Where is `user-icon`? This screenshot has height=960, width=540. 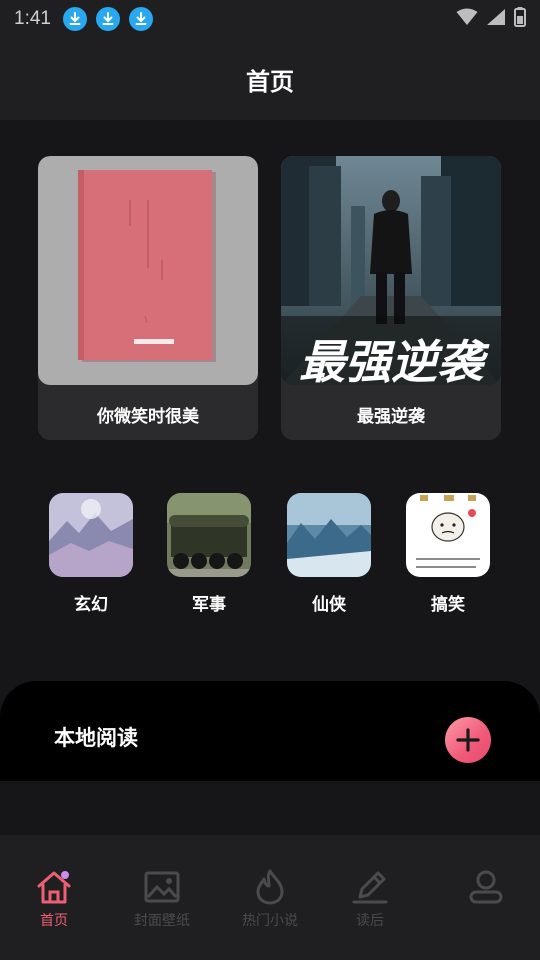 user-icon is located at coordinates (486, 887).